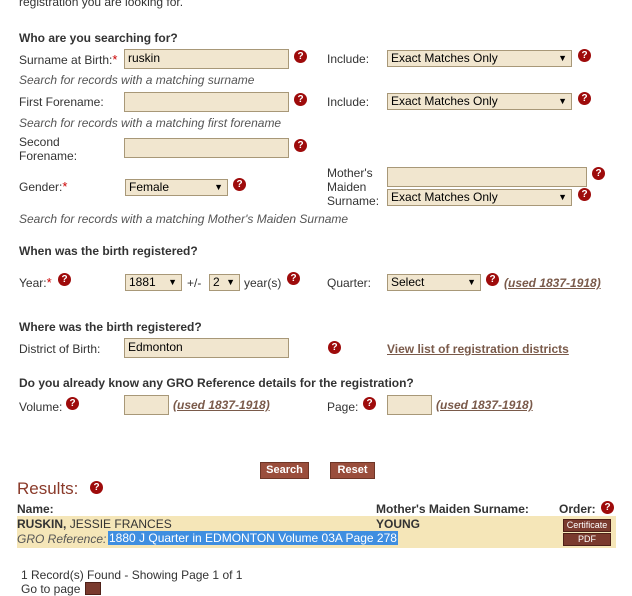 Image resolution: width=632 pixels, height=596 pixels. What do you see at coordinates (577, 509) in the screenshot?
I see `col-order-header: Order:` at bounding box center [577, 509].